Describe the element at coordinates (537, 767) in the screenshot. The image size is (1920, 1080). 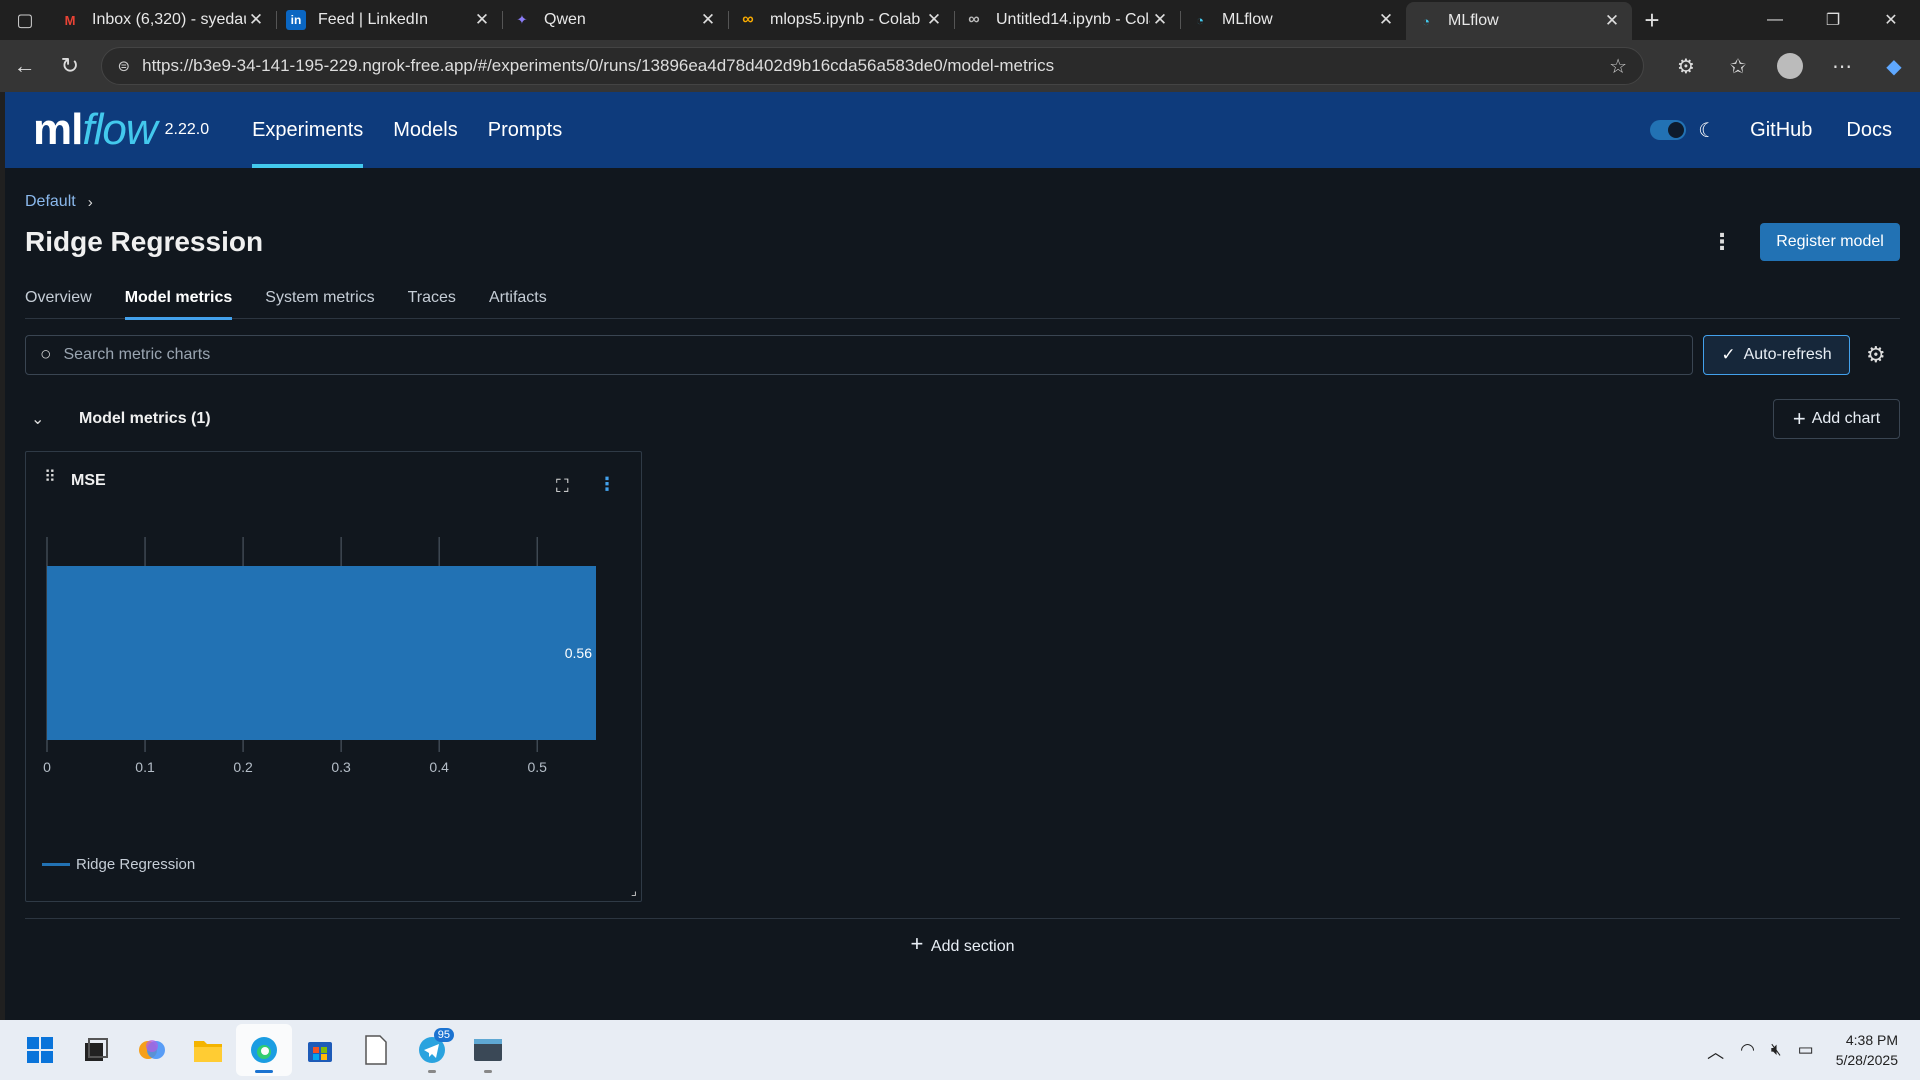
I see `x-tick-label: 0.5` at that location.